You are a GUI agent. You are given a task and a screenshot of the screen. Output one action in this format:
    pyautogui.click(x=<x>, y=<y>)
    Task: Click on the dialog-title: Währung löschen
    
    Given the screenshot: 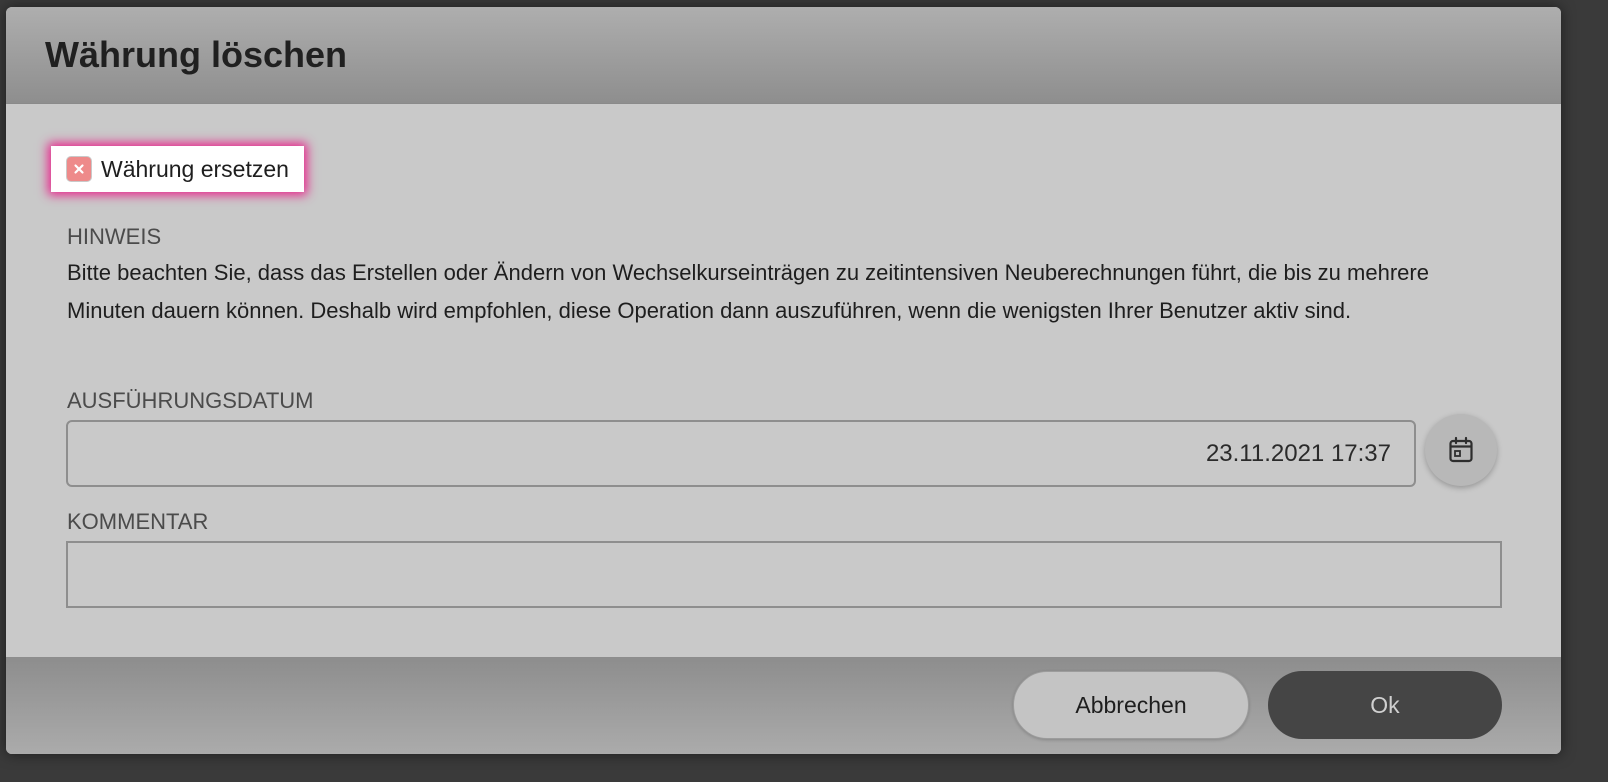 What is the action you would take?
    pyautogui.click(x=196, y=54)
    